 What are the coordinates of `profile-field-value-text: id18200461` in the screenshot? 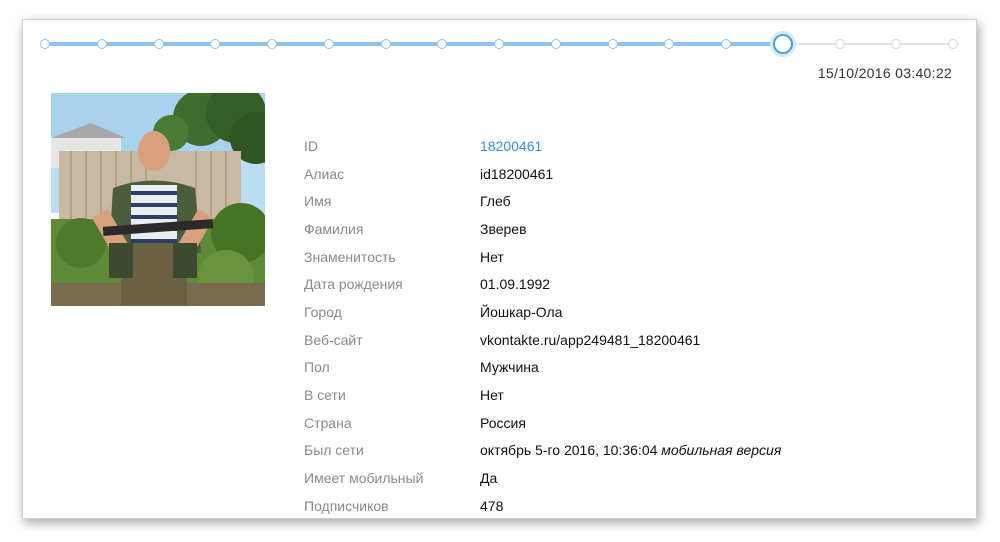 It's located at (517, 173).